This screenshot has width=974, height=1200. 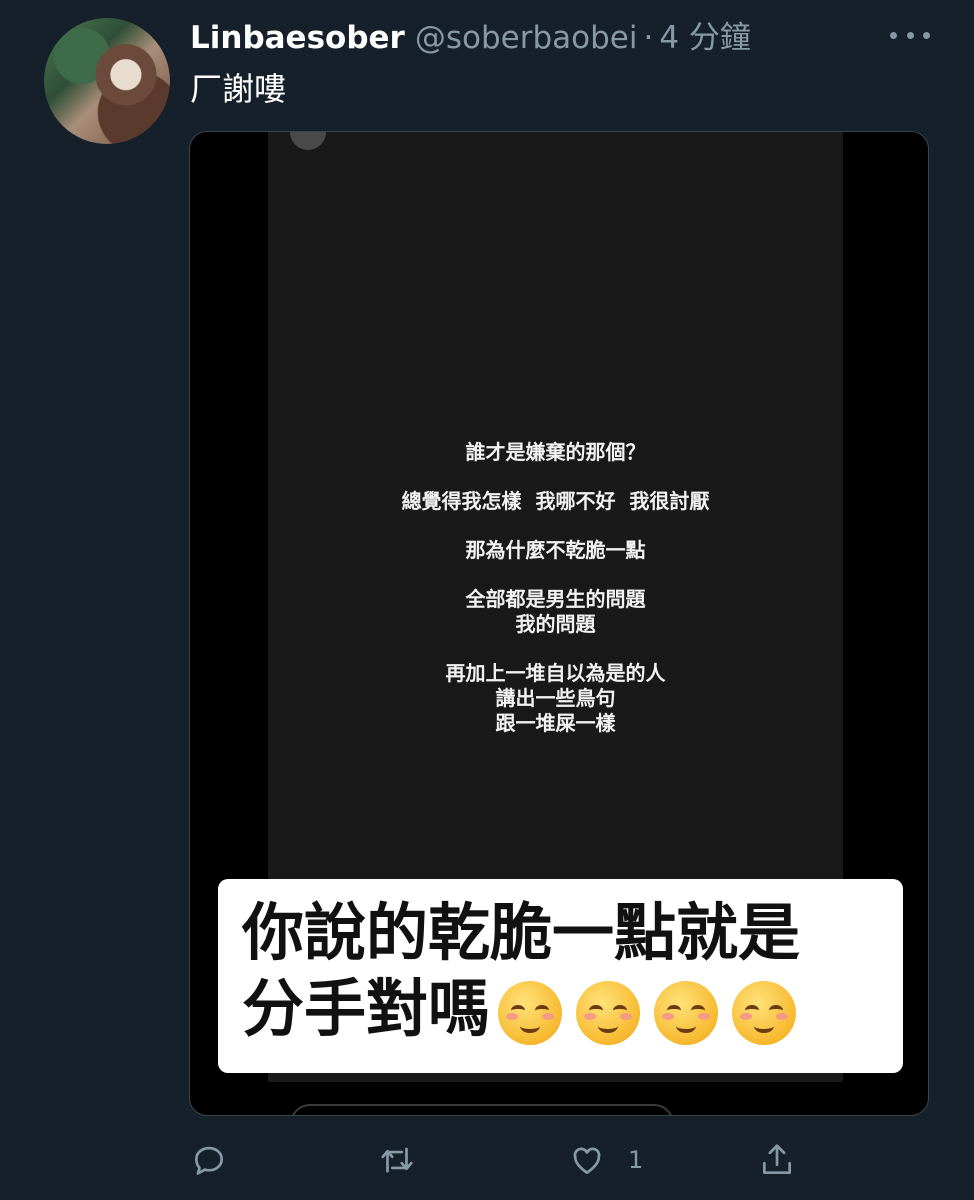 What do you see at coordinates (705, 34) in the screenshot?
I see `timestamp: 4 分鐘` at bounding box center [705, 34].